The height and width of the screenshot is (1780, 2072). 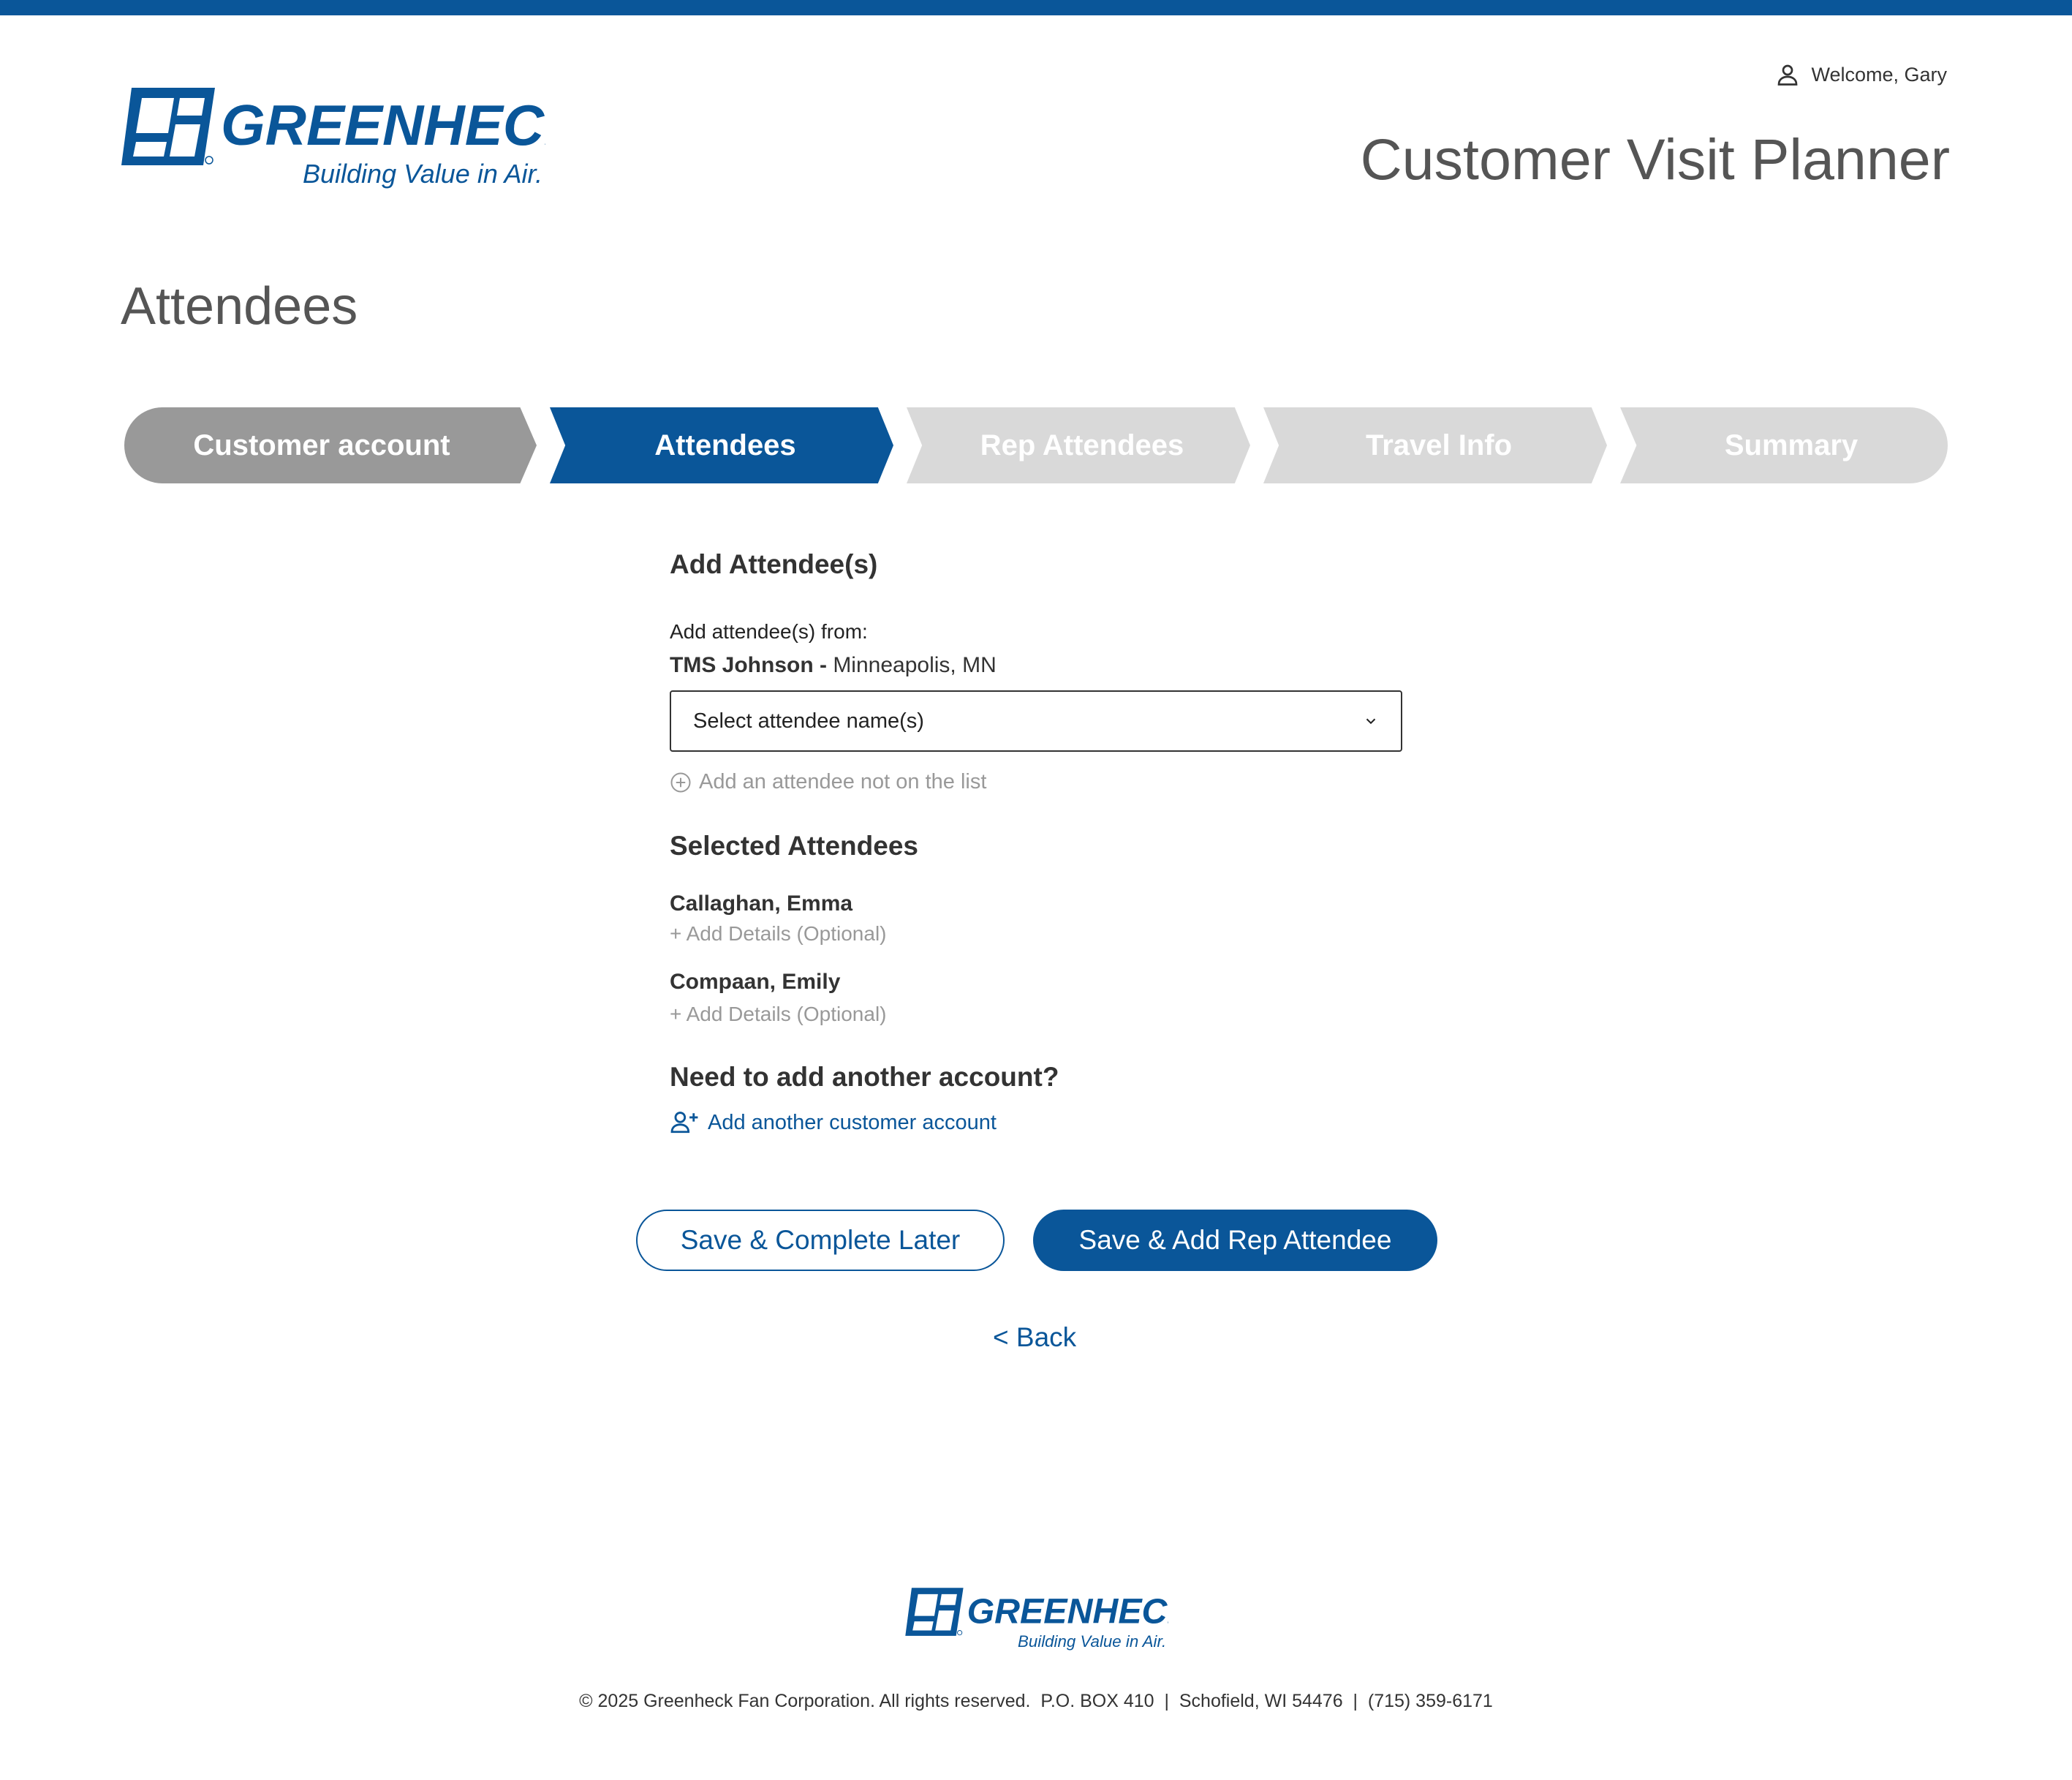 I want to click on save-complete-later-button: Save & Complete Later, so click(x=821, y=1240).